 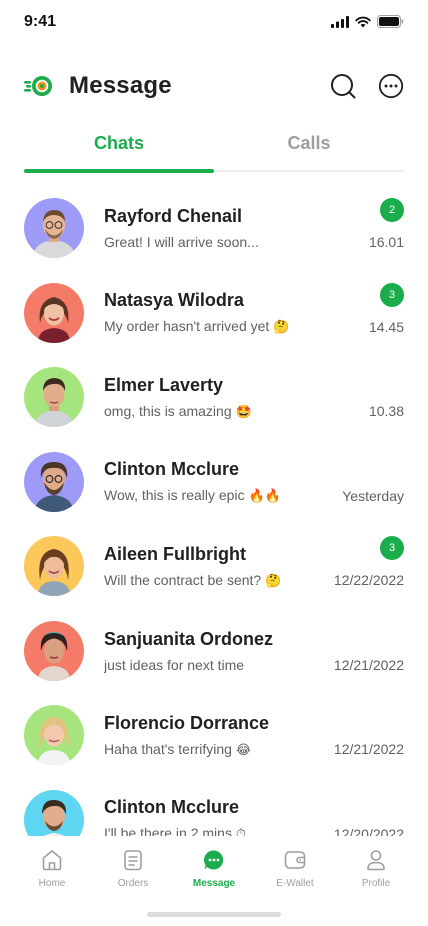 I want to click on nav-label: E-Wallet, so click(x=295, y=883).